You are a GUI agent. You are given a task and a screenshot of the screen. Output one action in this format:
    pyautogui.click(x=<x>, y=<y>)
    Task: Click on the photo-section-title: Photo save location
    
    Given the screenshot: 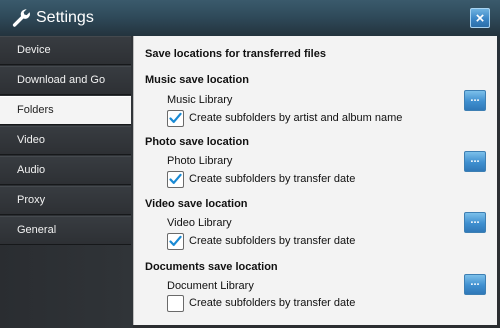 What is the action you would take?
    pyautogui.click(x=197, y=142)
    